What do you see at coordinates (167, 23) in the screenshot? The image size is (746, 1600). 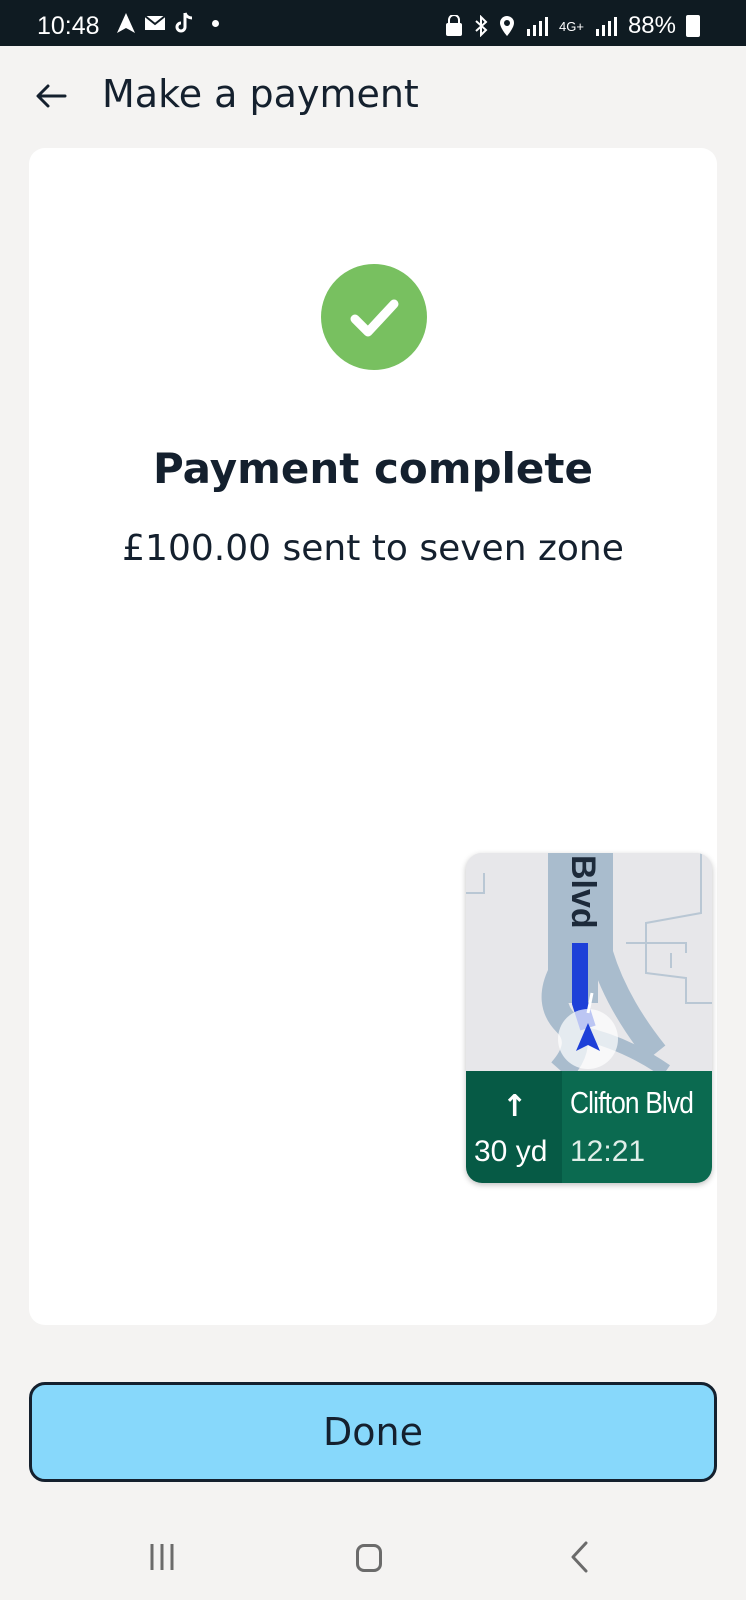 I see `status-left-icons` at bounding box center [167, 23].